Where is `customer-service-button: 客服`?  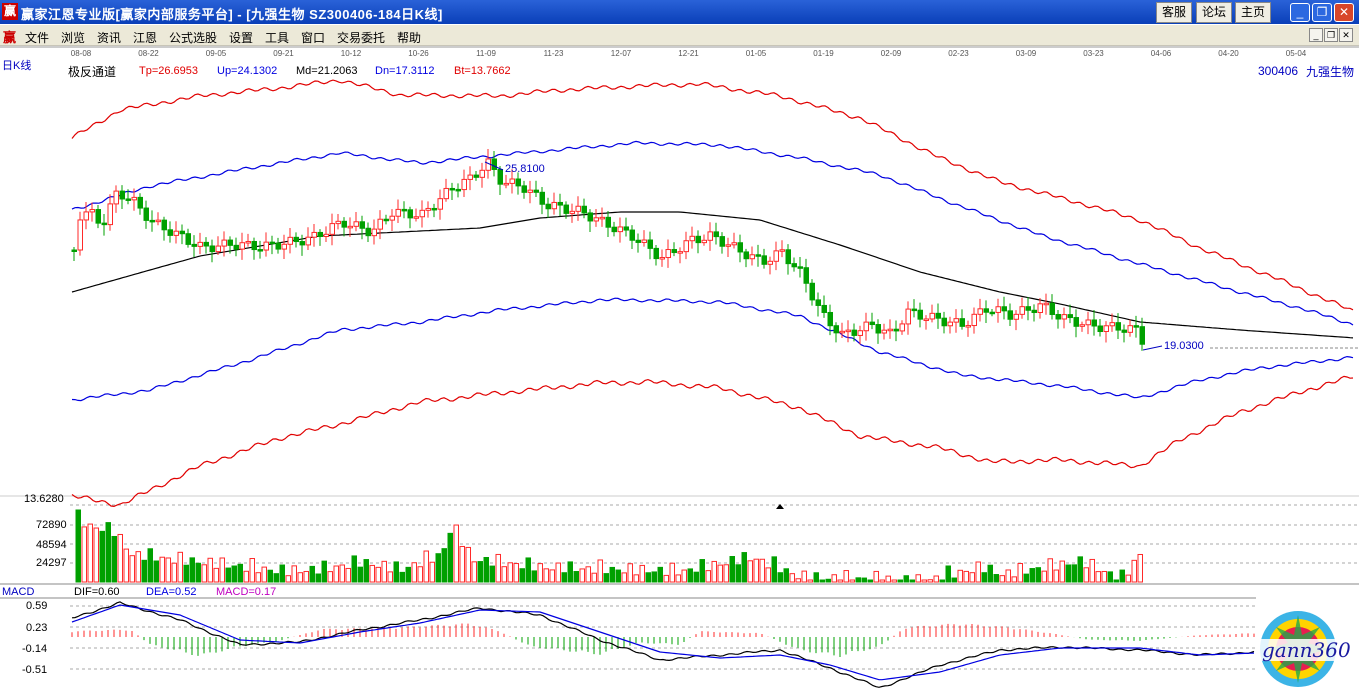 customer-service-button: 客服 is located at coordinates (1174, 12).